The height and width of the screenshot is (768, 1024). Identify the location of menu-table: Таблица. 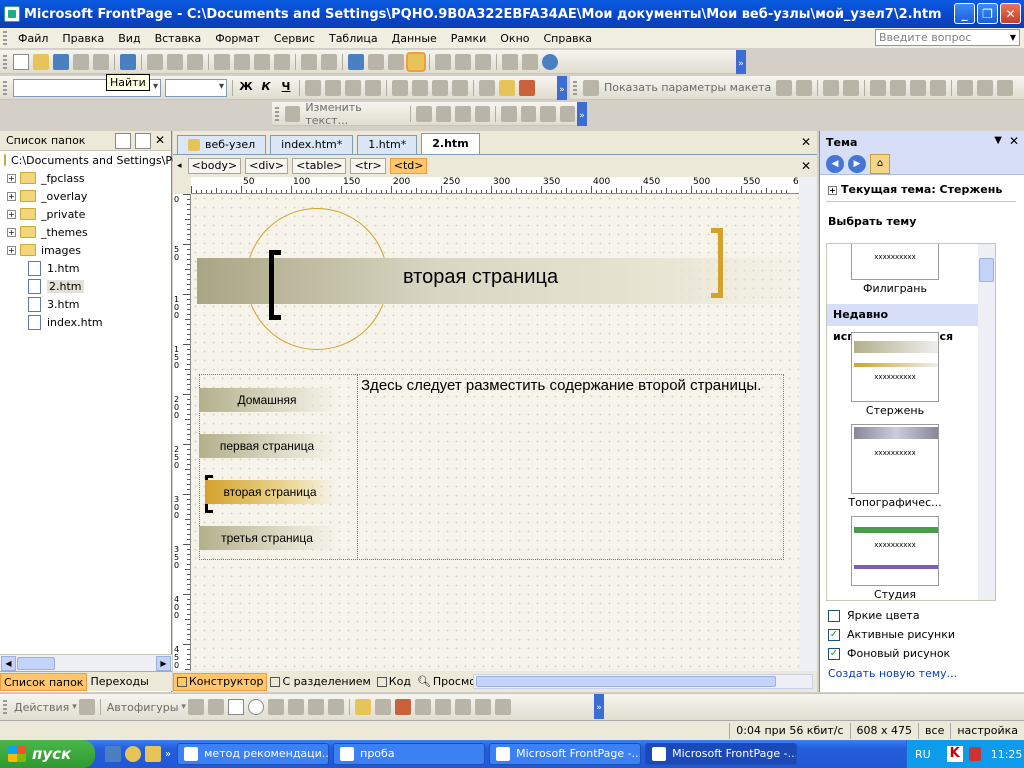
(353, 38).